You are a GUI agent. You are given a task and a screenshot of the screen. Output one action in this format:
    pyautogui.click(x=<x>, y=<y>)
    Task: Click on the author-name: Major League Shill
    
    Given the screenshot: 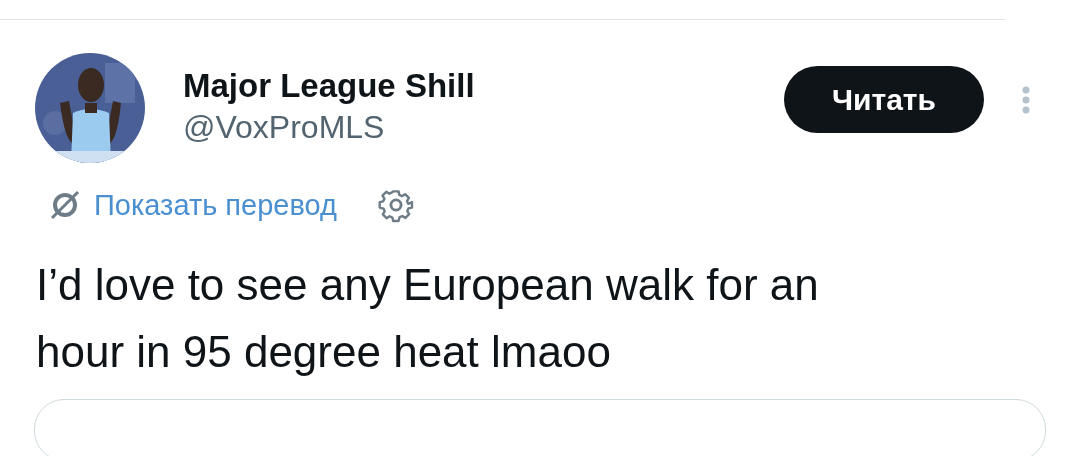 What is the action you would take?
    pyautogui.click(x=329, y=86)
    